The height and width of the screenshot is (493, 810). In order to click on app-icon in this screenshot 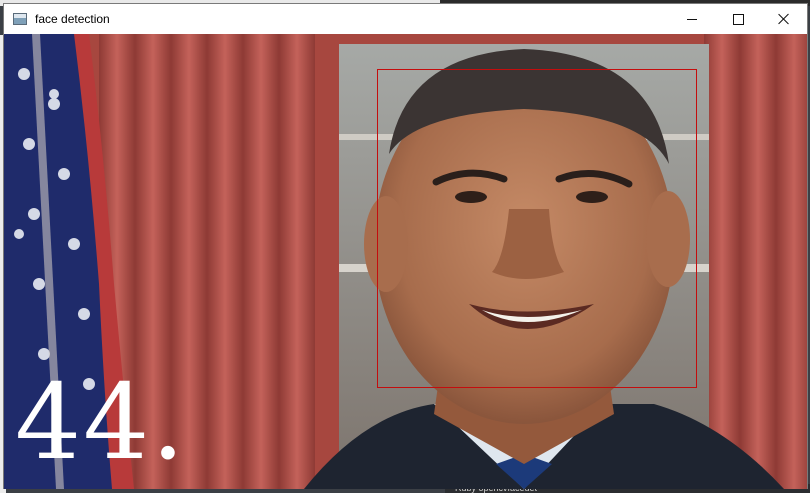, I will do `click(20, 19)`.